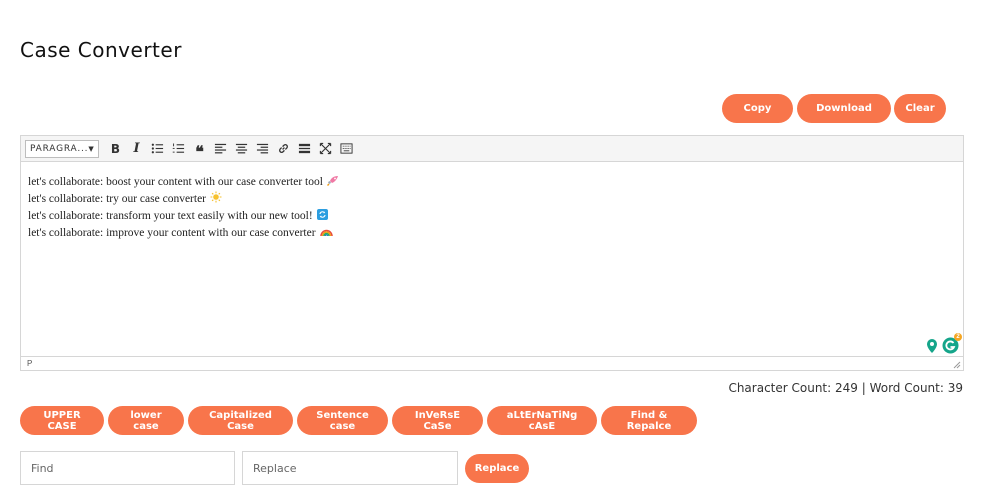  Describe the element at coordinates (956, 364) in the screenshot. I see `resize-handle-icon` at that location.